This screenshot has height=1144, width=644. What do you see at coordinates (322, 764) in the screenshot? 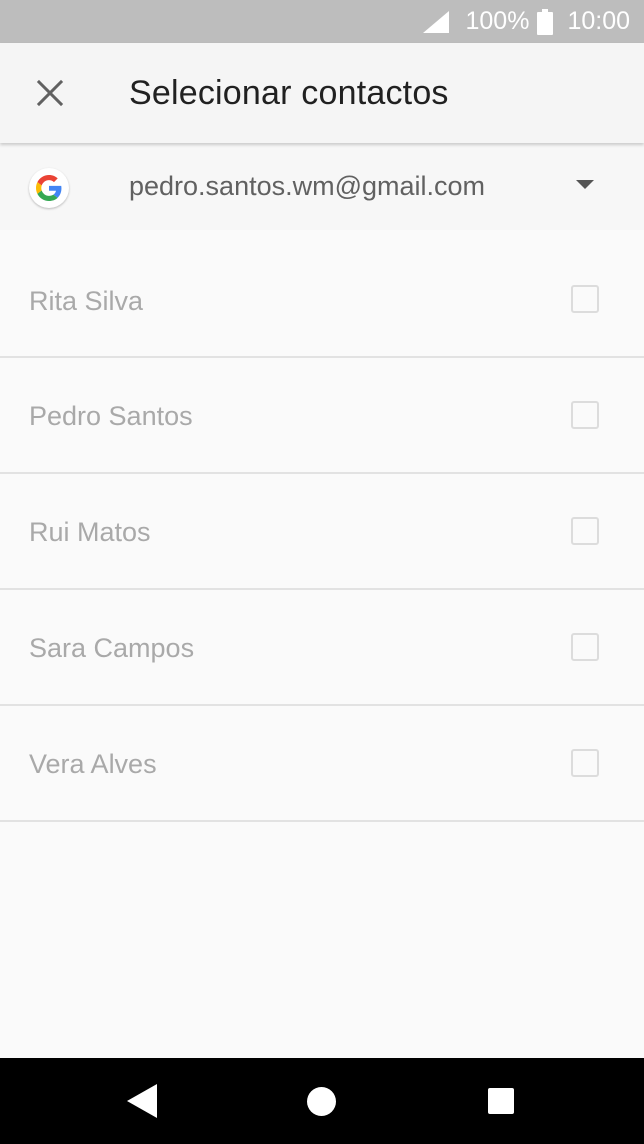
I see `list-item: Vera Alves` at bounding box center [322, 764].